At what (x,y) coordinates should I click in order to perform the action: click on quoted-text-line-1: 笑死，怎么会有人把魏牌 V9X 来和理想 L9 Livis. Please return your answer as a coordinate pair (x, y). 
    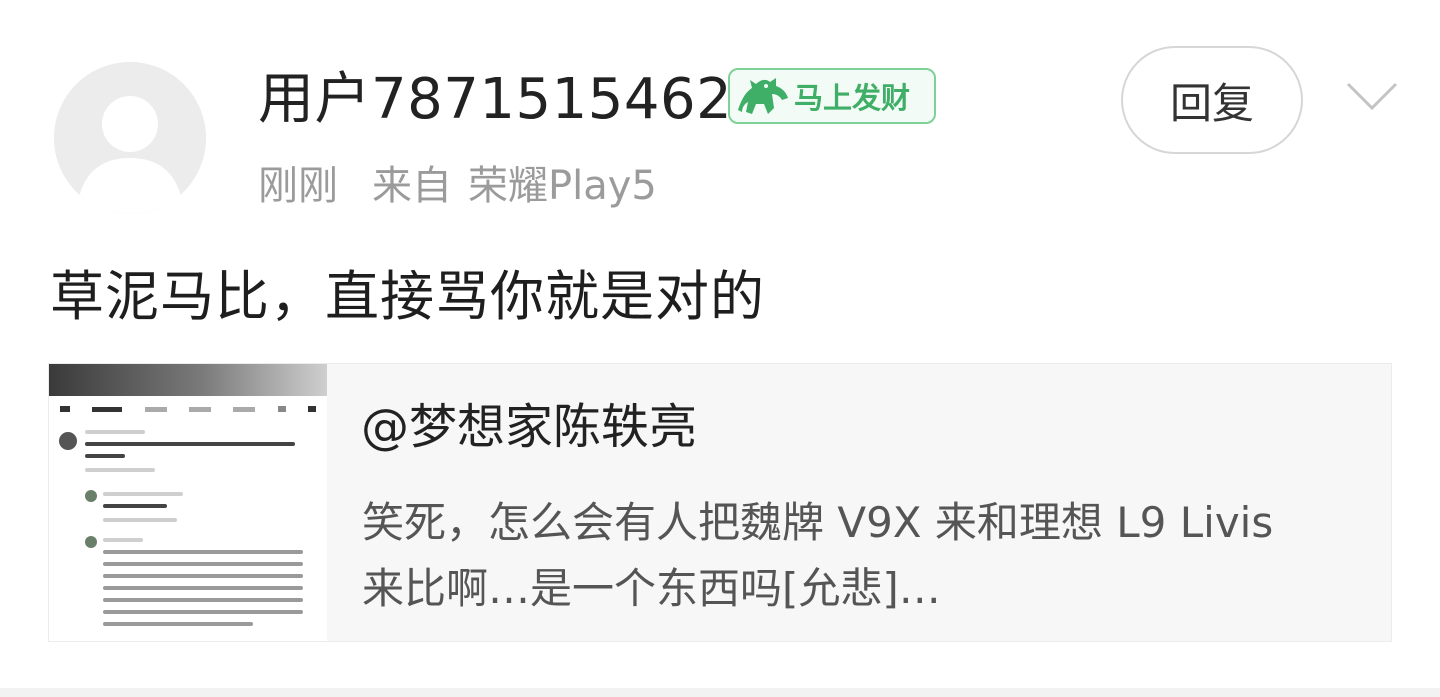
    Looking at the image, I should click on (818, 522).